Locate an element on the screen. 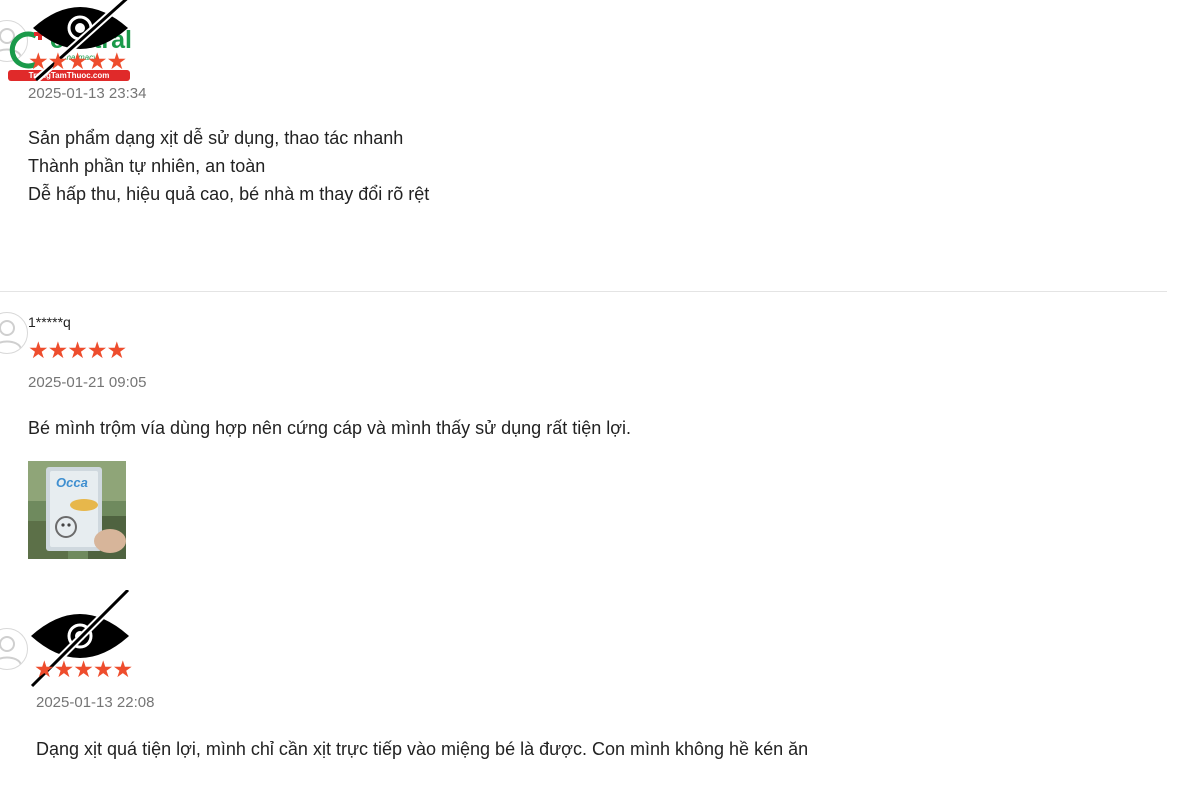  reviewer-name: 1*****q is located at coordinates (49, 322).